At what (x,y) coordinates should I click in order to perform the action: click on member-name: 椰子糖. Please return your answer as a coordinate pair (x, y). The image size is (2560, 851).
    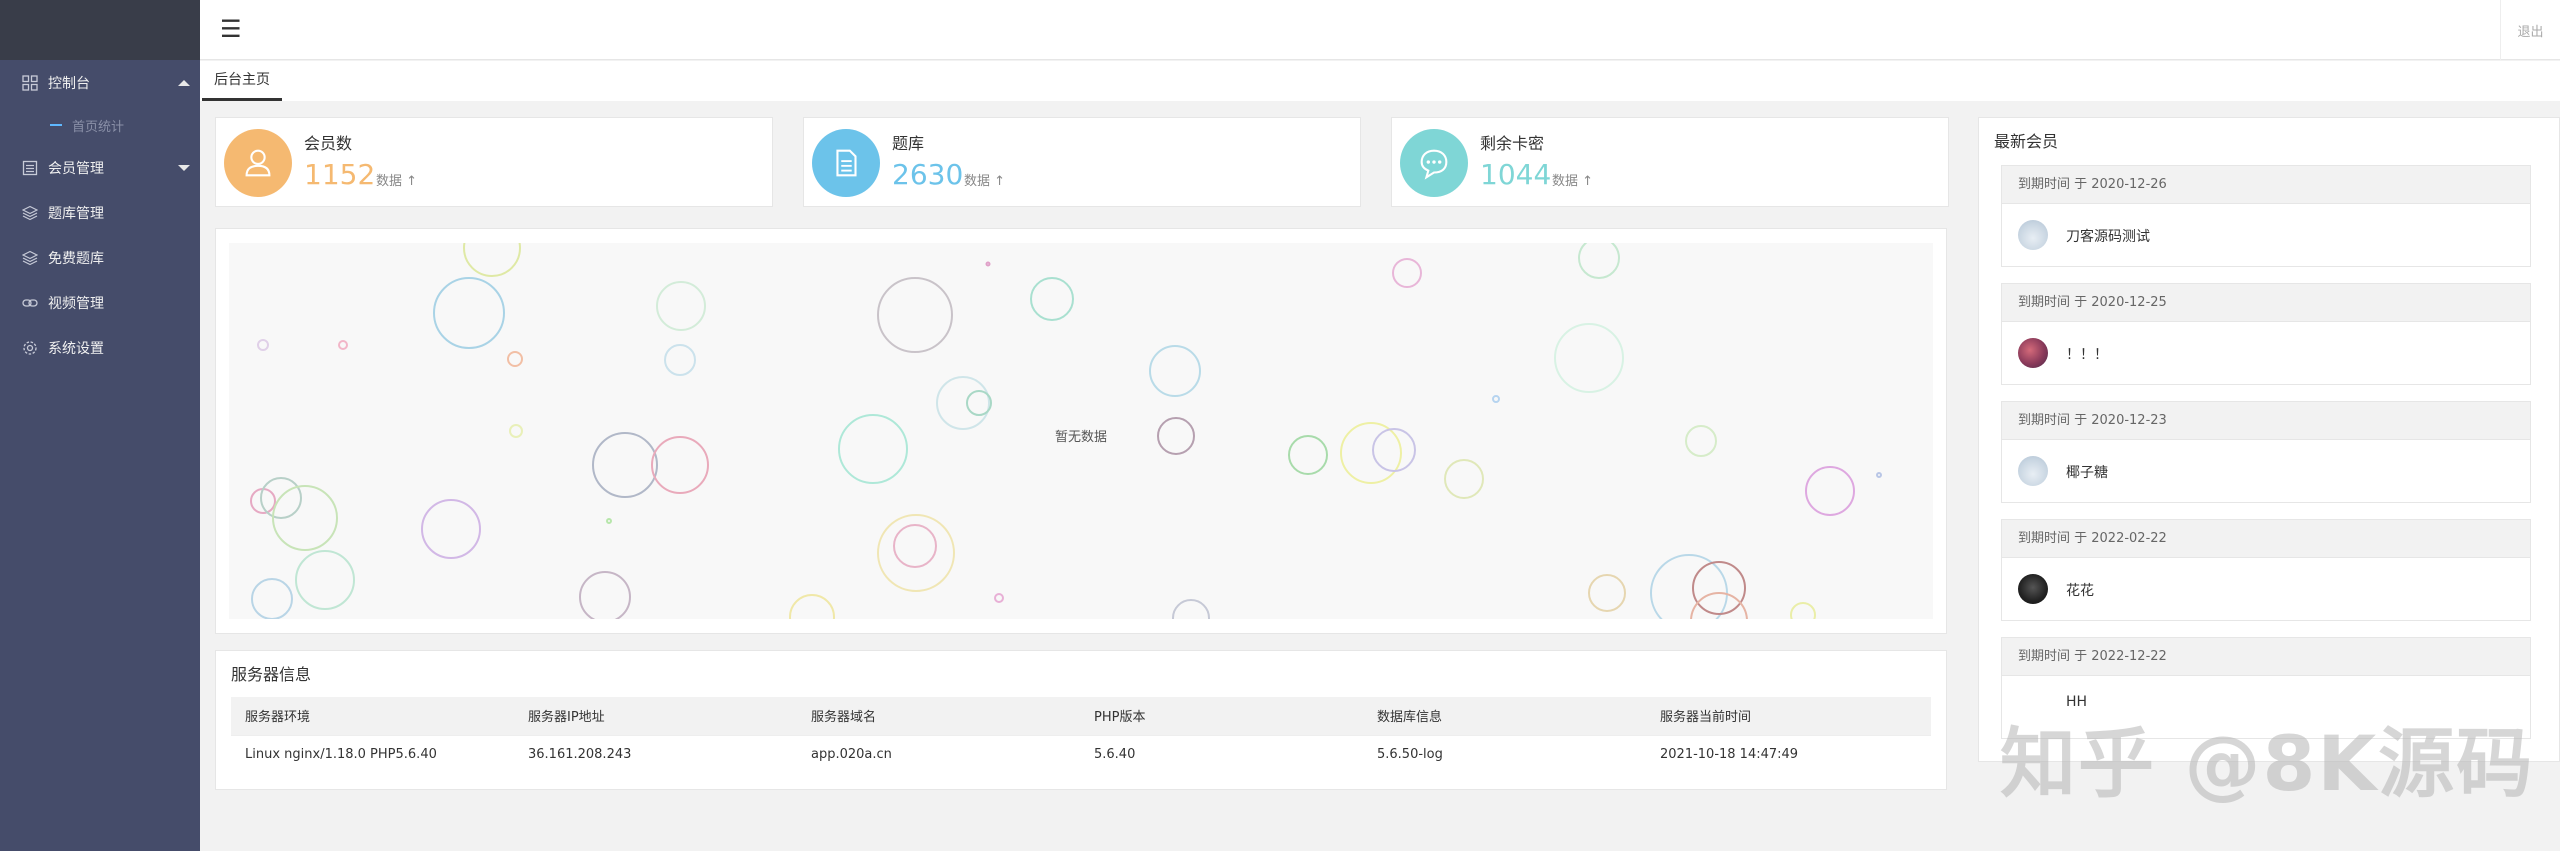
    Looking at the image, I should click on (2087, 473).